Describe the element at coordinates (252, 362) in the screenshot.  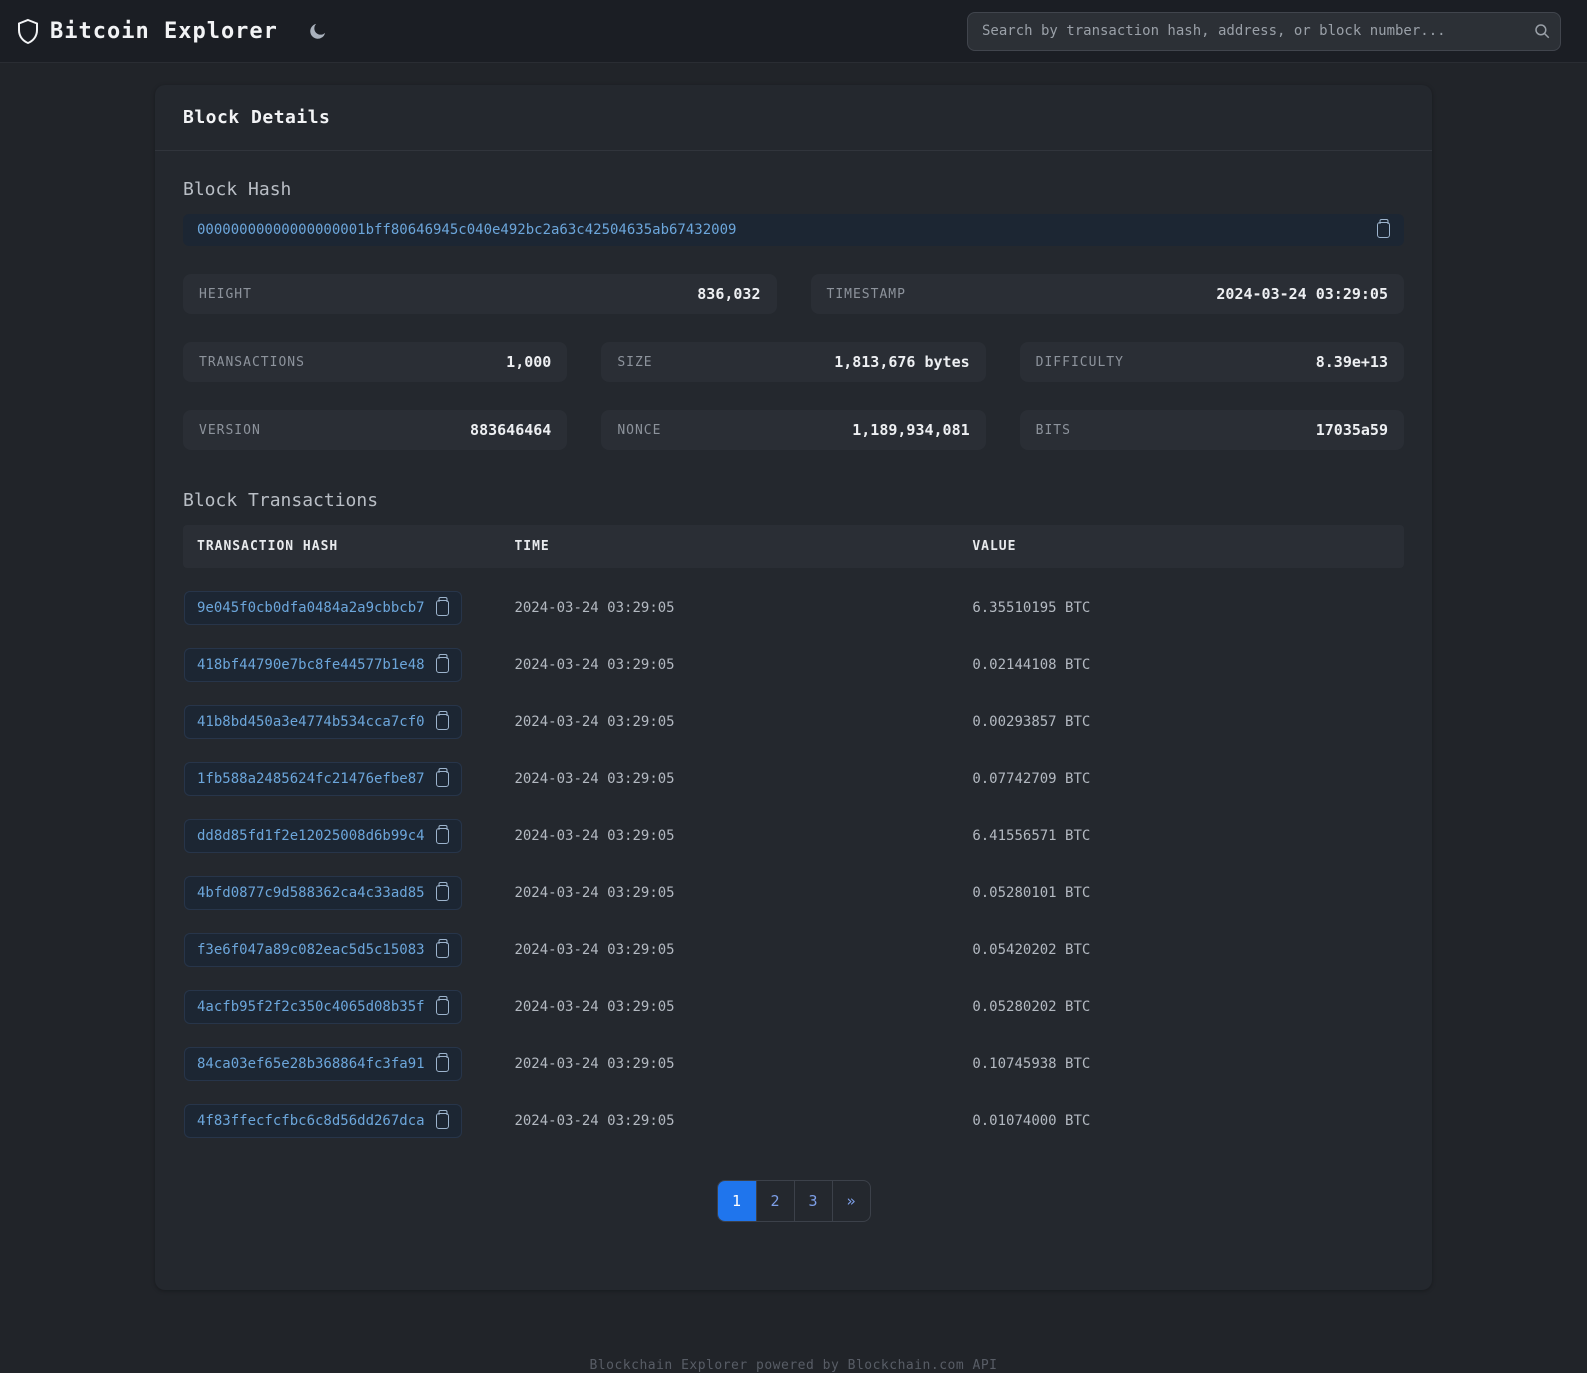
I see `stat-label: TRANSACTIONS` at that location.